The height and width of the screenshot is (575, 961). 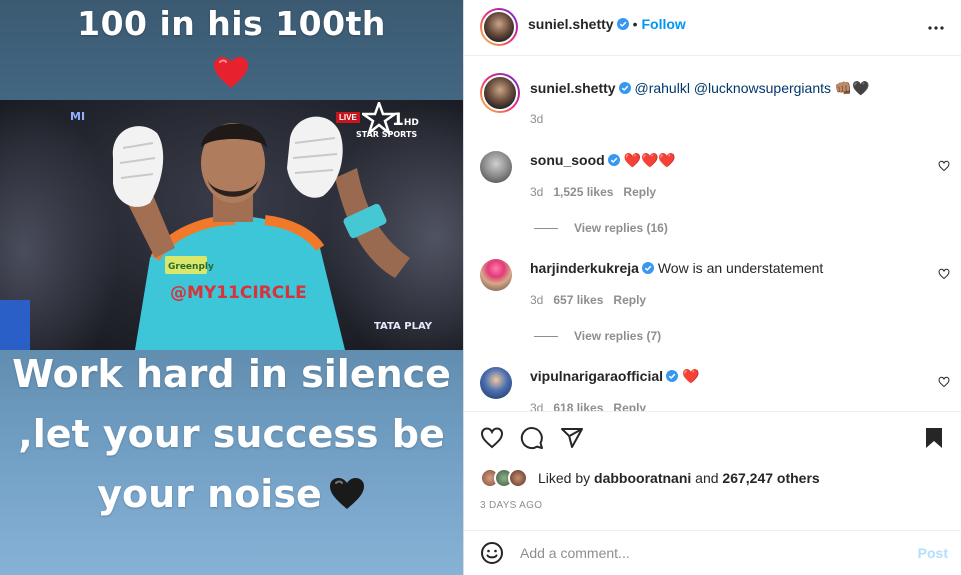 What do you see at coordinates (712, 28) in the screenshot?
I see `post-header: suniel.shetty • Follow` at bounding box center [712, 28].